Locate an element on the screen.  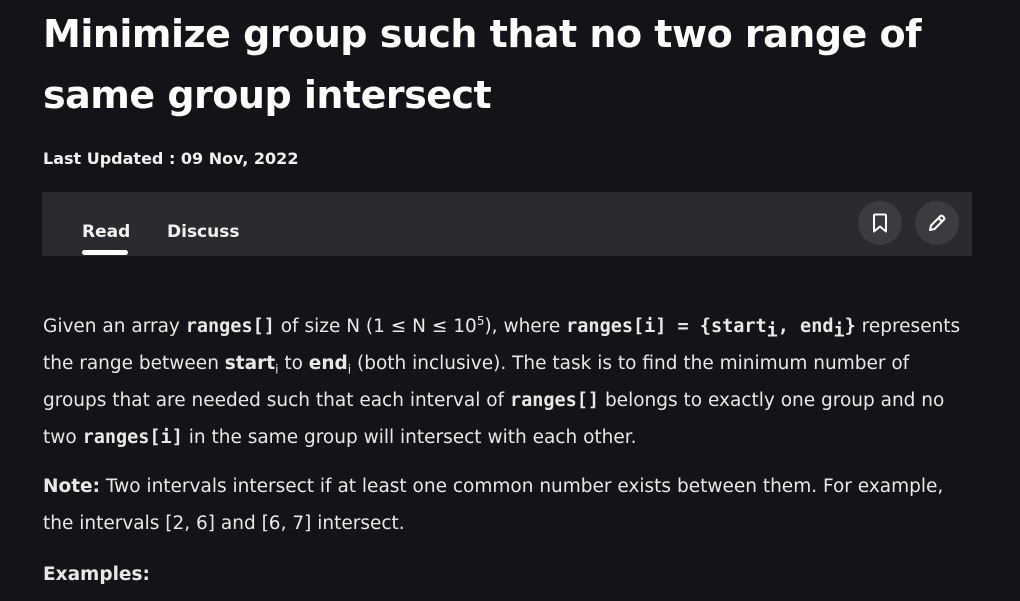
code-ranges-definition: ranges[i] = {start is located at coordinates (666, 326).